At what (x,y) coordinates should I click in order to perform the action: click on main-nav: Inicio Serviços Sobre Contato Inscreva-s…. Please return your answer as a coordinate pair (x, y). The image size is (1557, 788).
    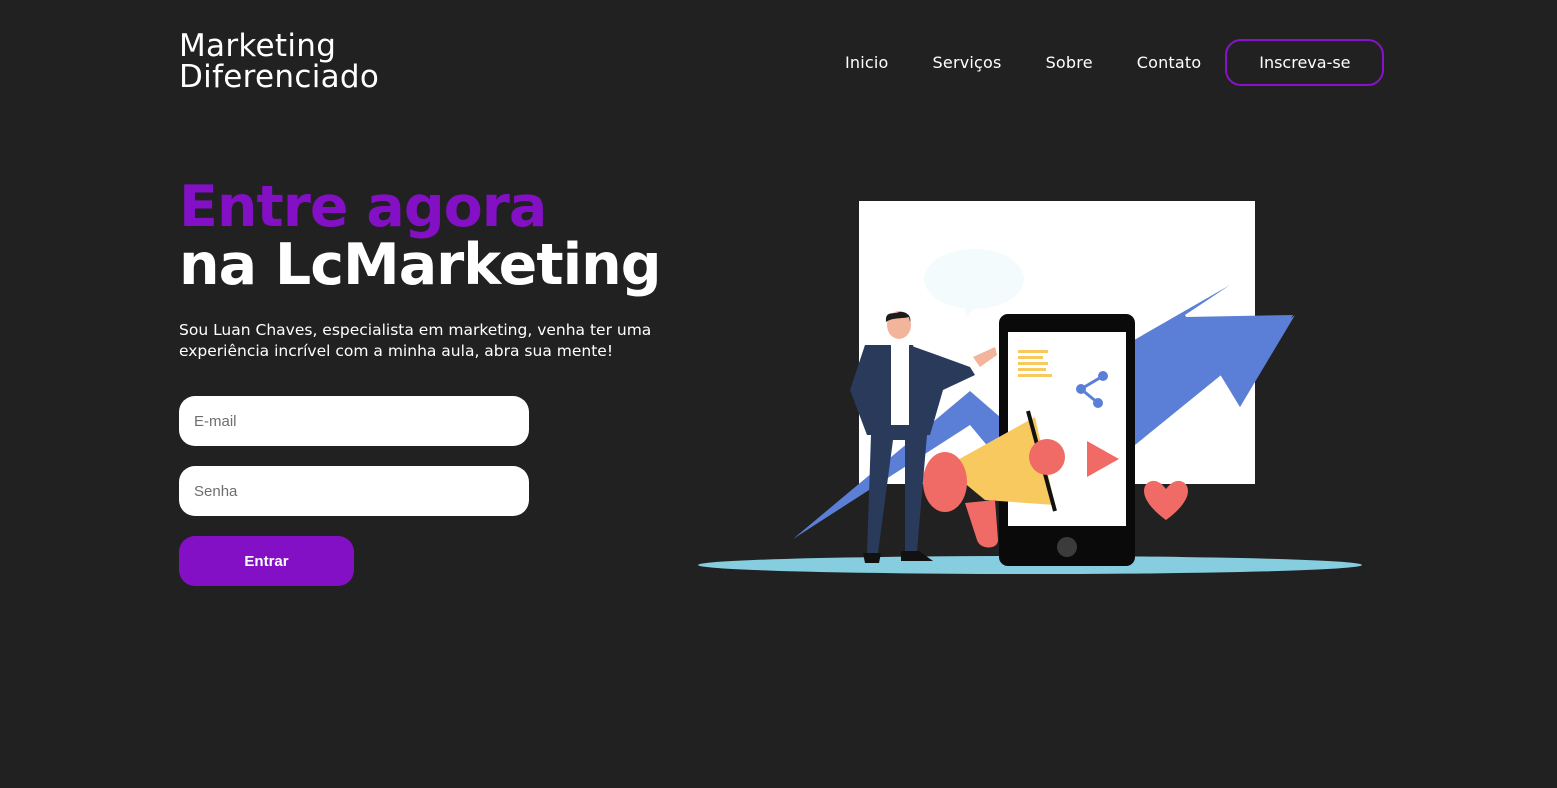
    Looking at the image, I should click on (1115, 62).